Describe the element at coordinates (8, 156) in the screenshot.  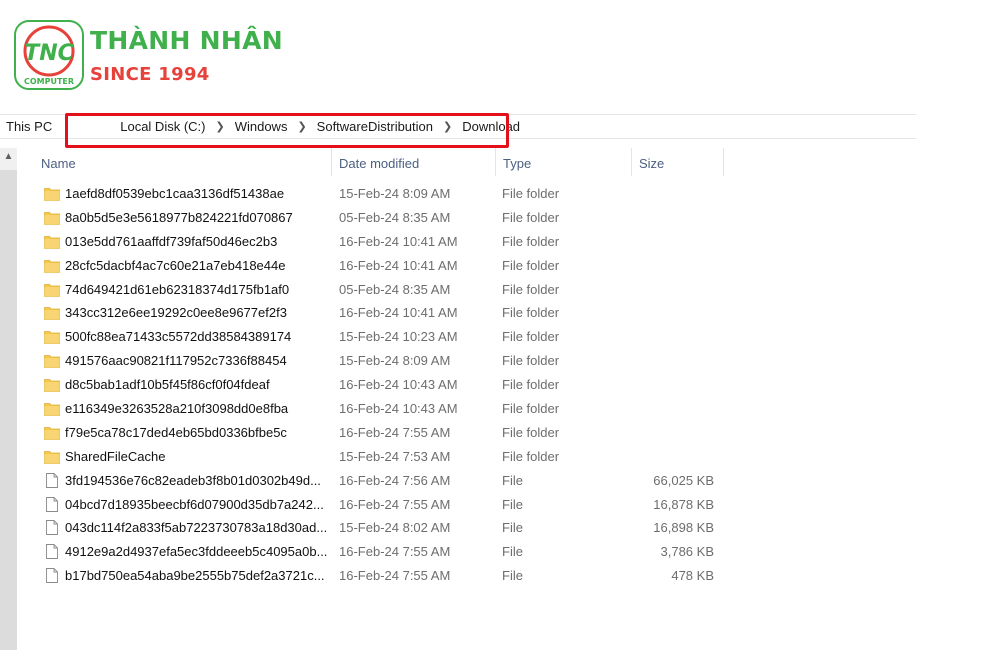
I see `scroll-up-arrow-icon: ▲` at that location.